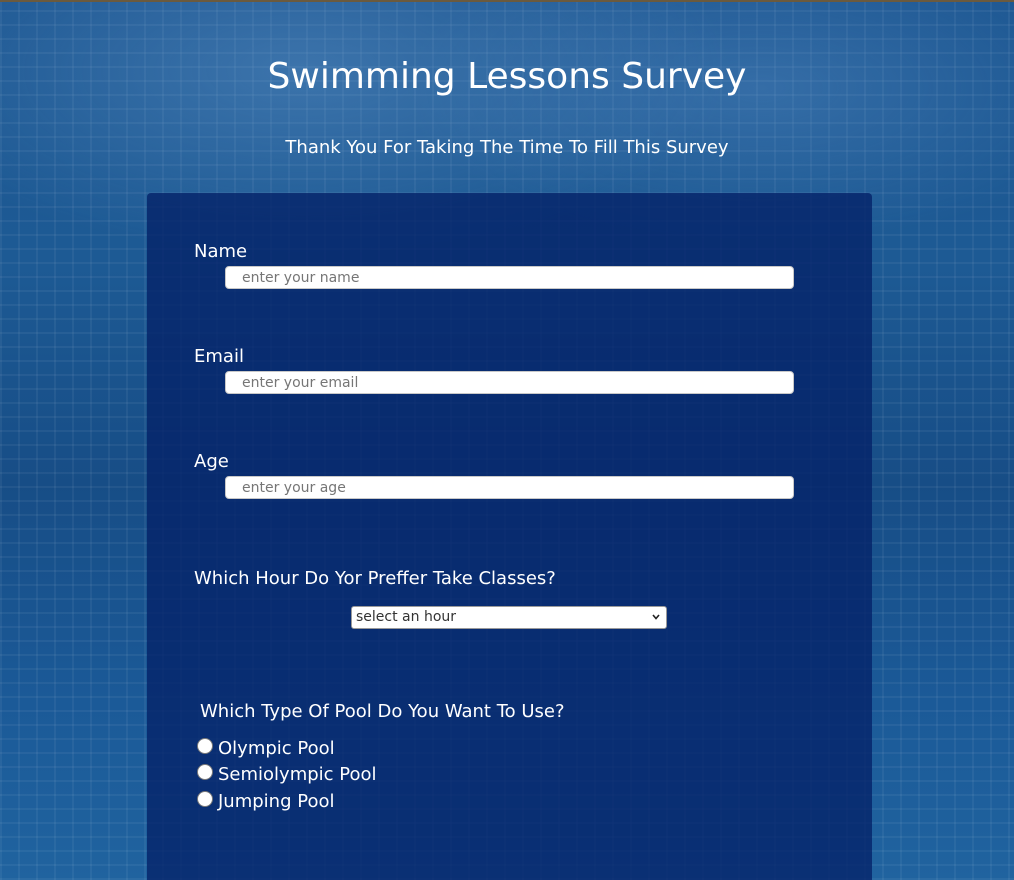 Image resolution: width=1014 pixels, height=880 pixels. What do you see at coordinates (406, 617) in the screenshot?
I see `hour-select-value: select an hour` at bounding box center [406, 617].